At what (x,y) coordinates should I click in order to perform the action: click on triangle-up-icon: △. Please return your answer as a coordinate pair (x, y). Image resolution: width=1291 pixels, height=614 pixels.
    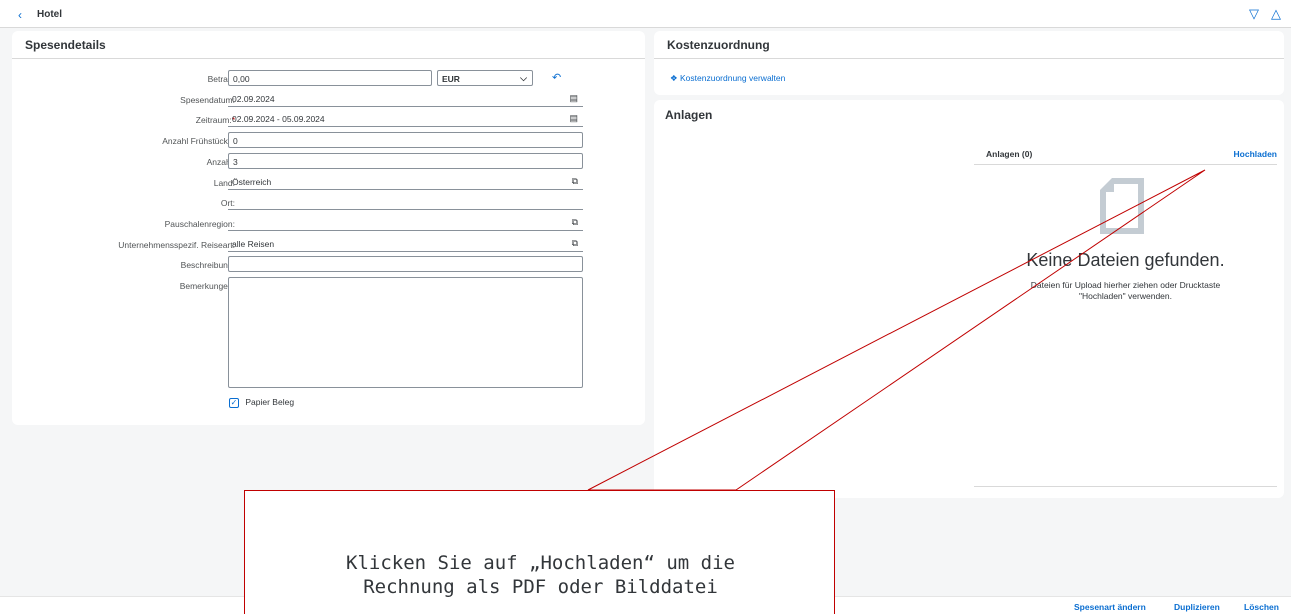
    Looking at the image, I should click on (1276, 14).